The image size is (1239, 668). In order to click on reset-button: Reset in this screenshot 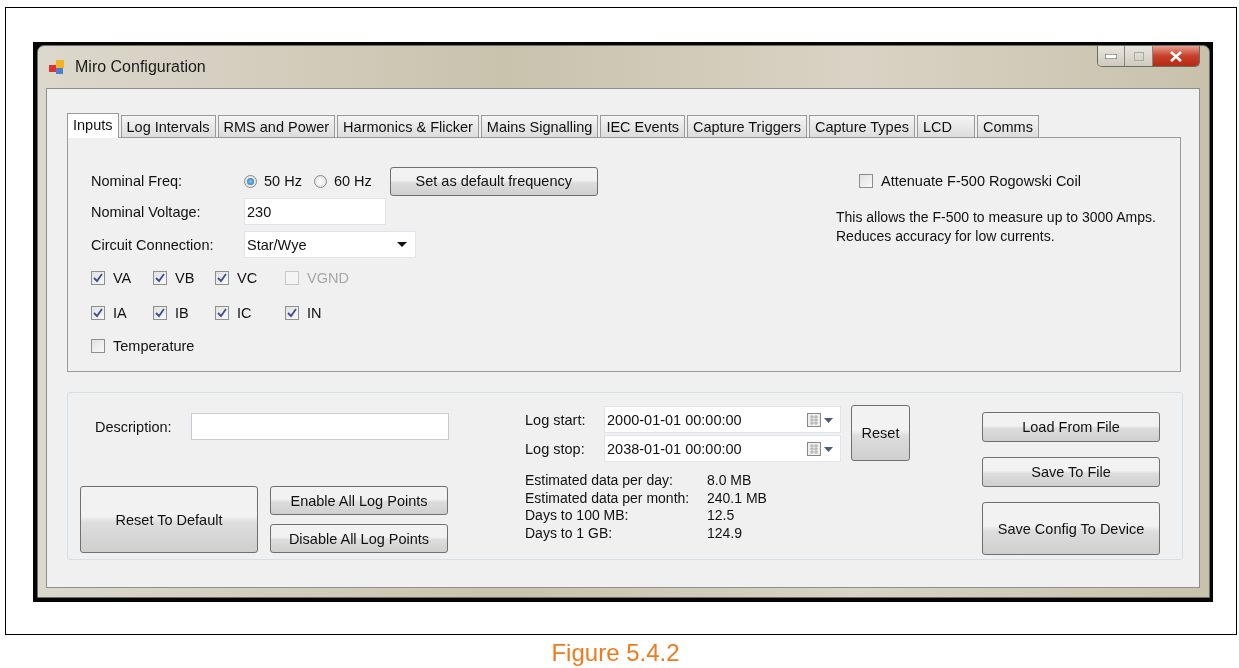, I will do `click(880, 433)`.